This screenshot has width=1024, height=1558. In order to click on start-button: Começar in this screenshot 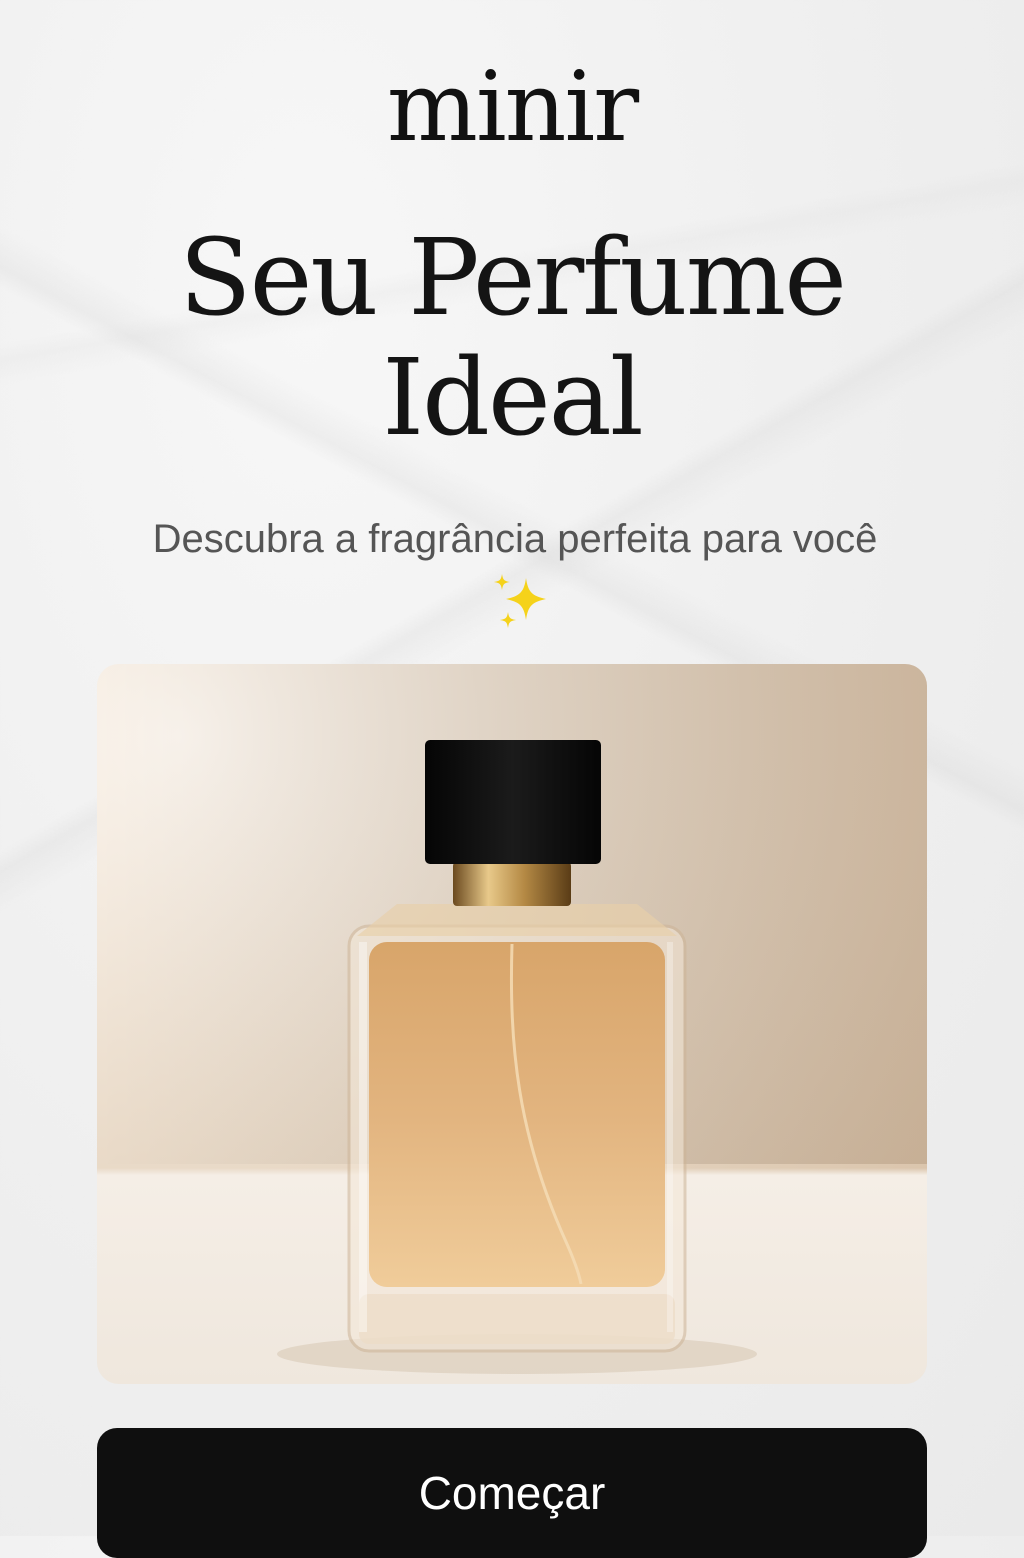, I will do `click(512, 1493)`.